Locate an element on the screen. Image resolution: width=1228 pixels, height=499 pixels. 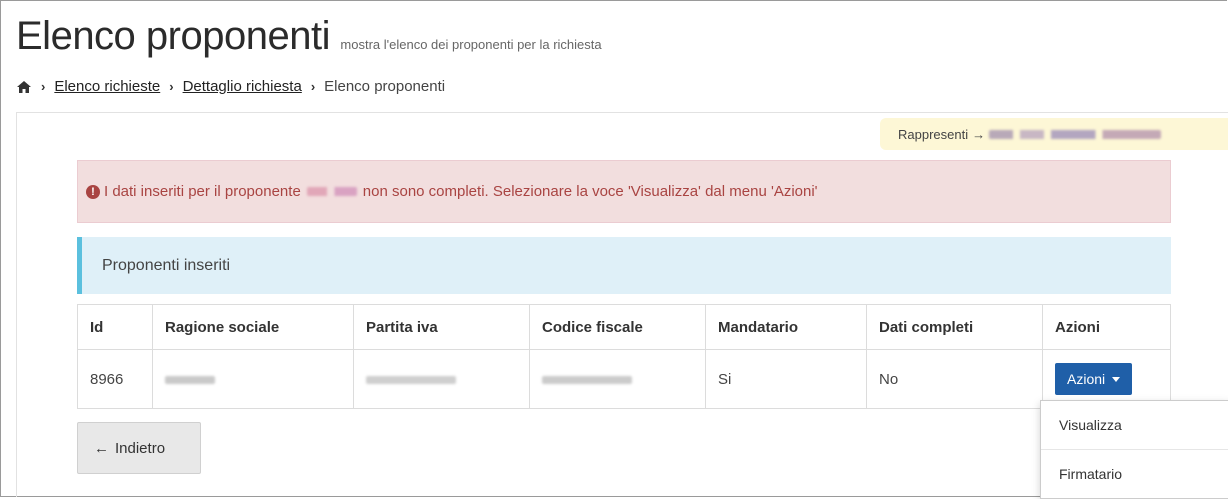
content-border is located at coordinates (16, 304).